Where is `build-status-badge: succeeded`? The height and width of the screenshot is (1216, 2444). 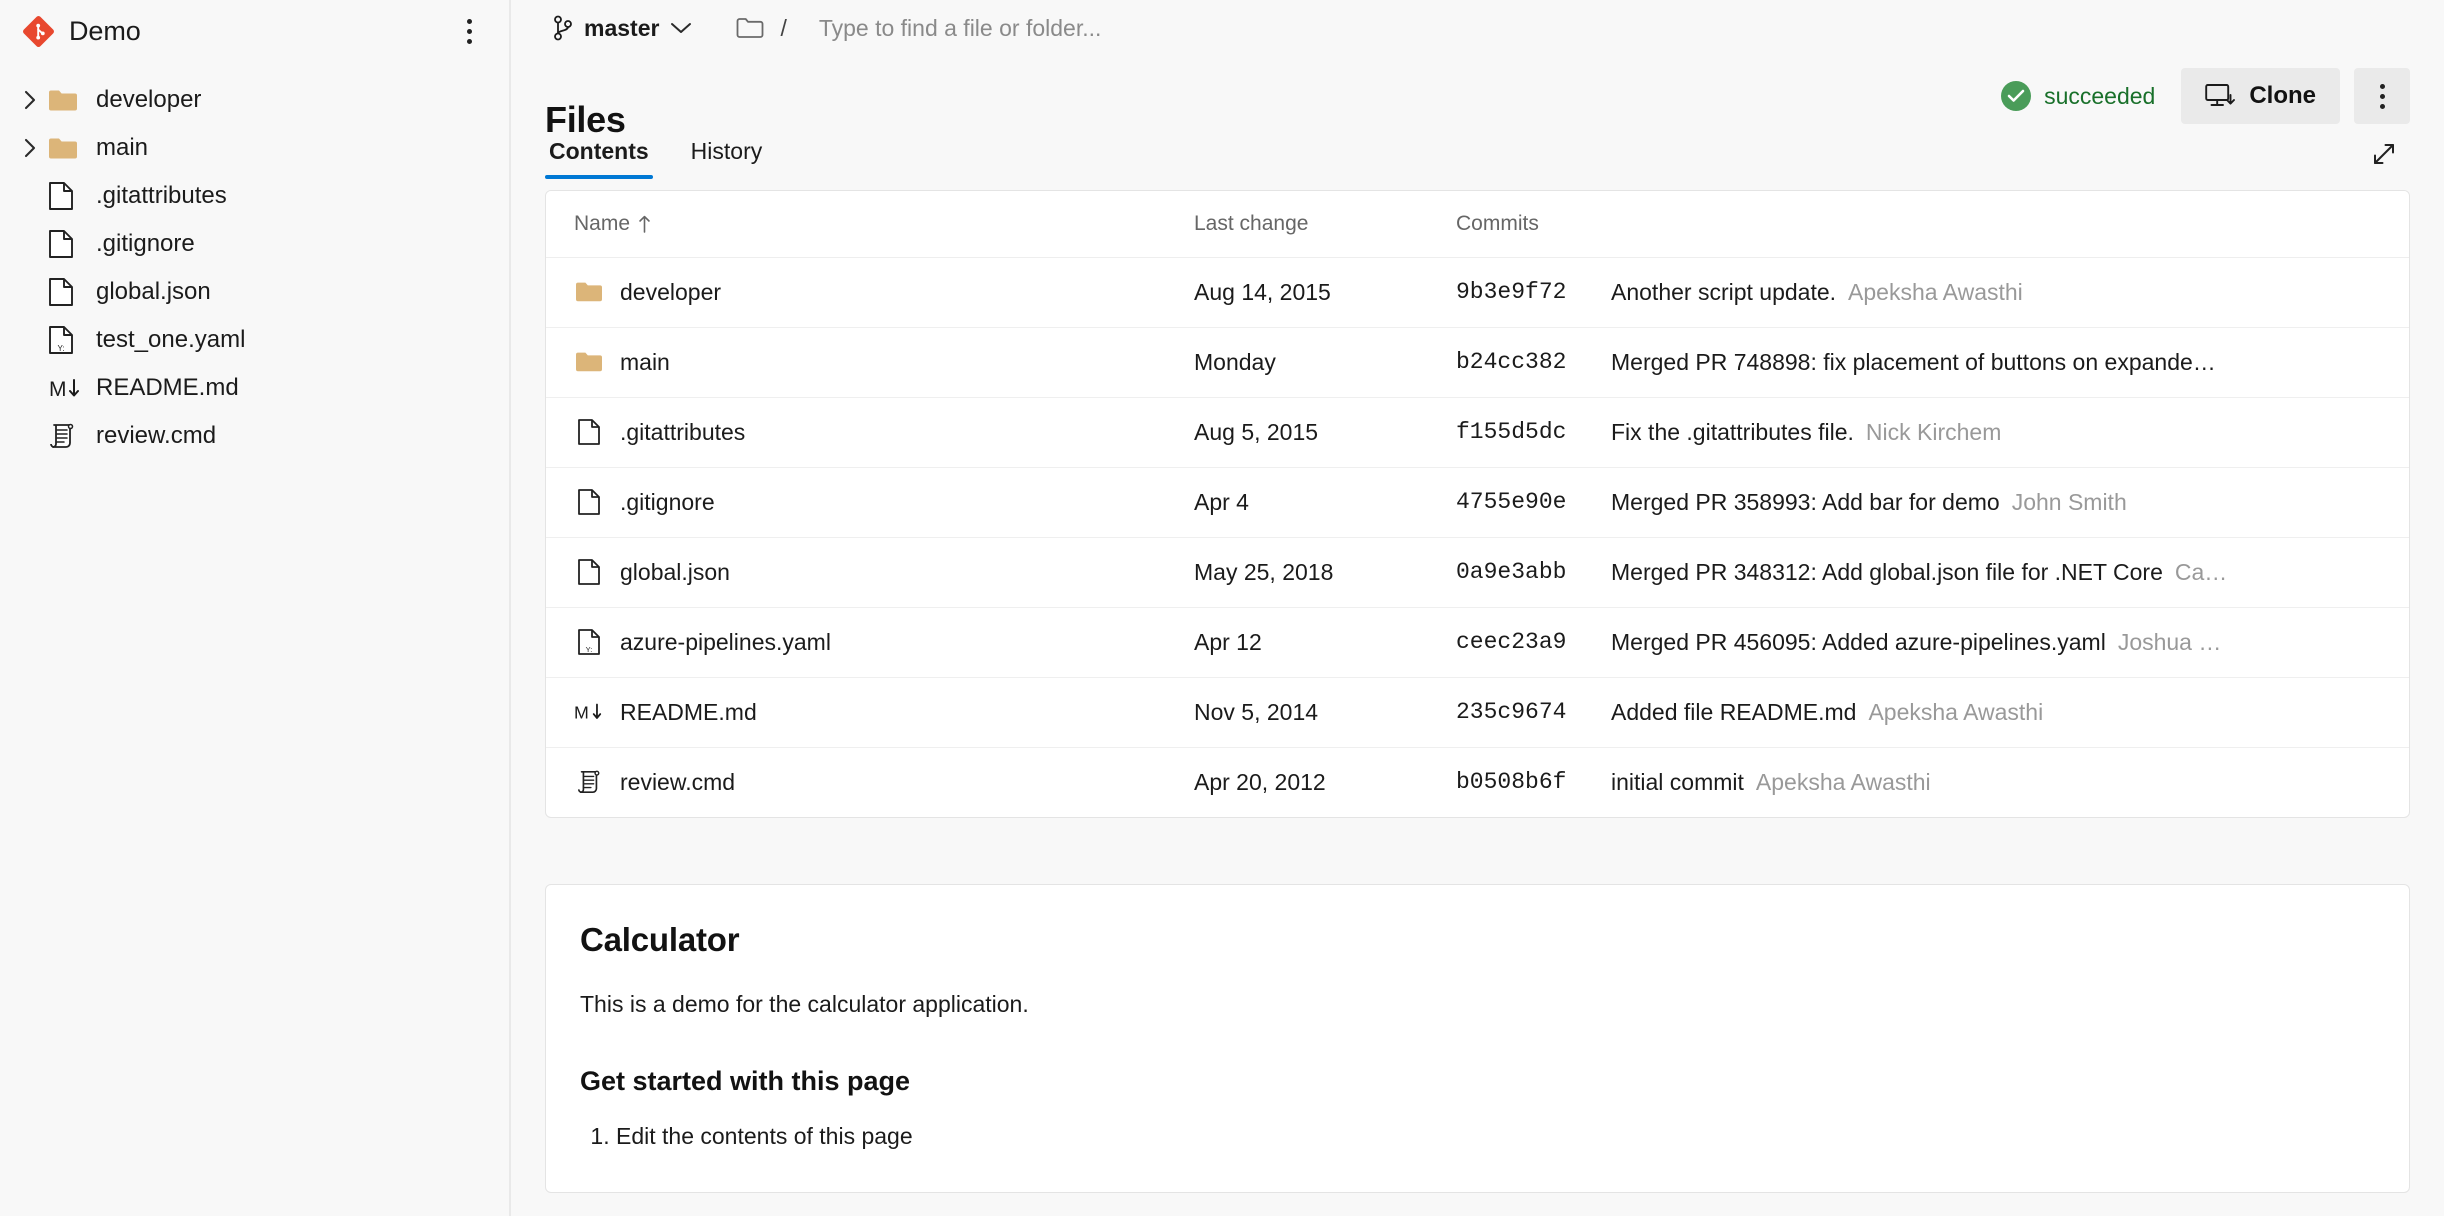 build-status-badge: succeeded is located at coordinates (2078, 96).